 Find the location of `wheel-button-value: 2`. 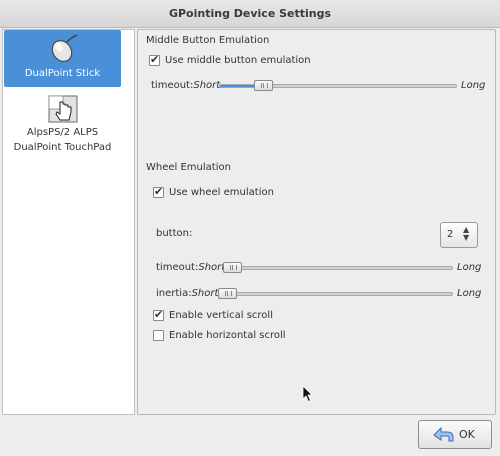

wheel-button-value: 2 is located at coordinates (450, 234).